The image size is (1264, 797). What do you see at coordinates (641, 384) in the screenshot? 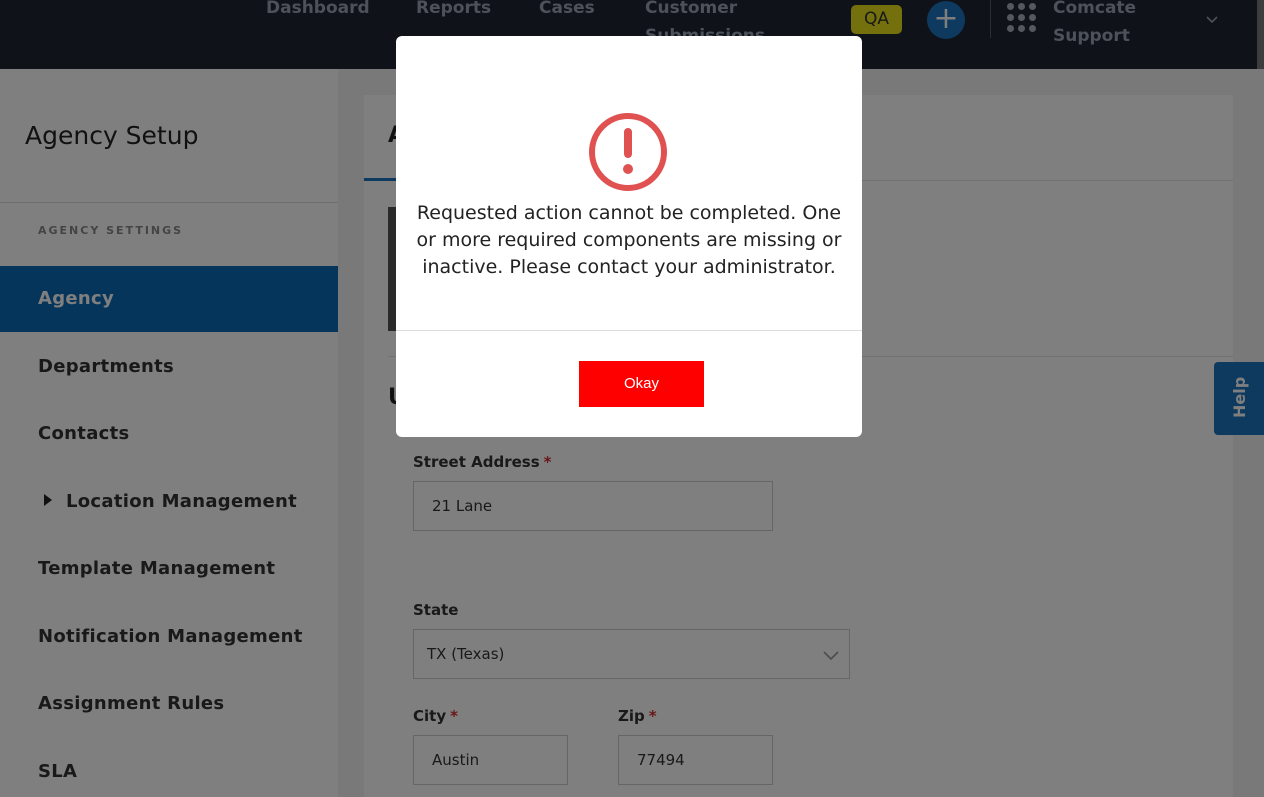
I see `okay-button: Okay` at bounding box center [641, 384].